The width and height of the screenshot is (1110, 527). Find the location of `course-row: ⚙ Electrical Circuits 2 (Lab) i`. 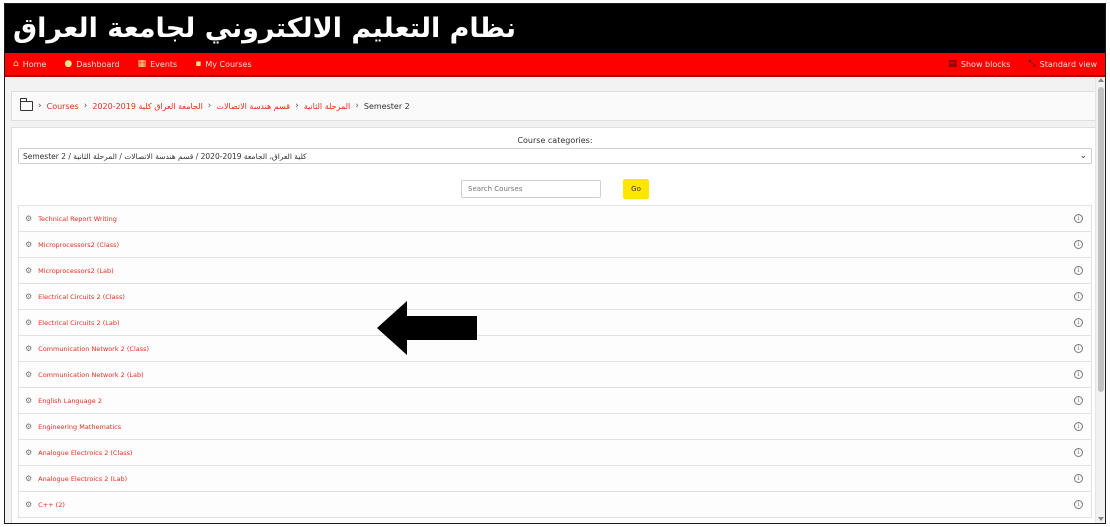

course-row: ⚙ Electrical Circuits 2 (Lab) i is located at coordinates (555, 323).